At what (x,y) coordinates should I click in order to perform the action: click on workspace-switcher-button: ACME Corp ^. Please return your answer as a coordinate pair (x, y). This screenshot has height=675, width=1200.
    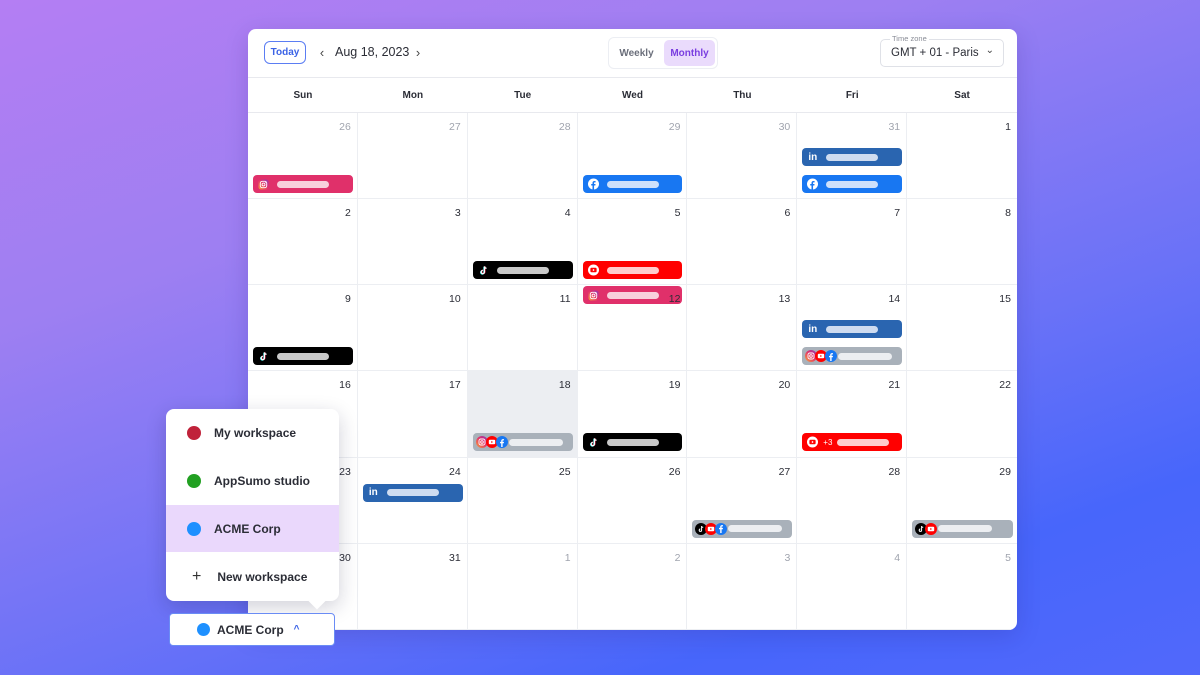
    Looking at the image, I should click on (252, 629).